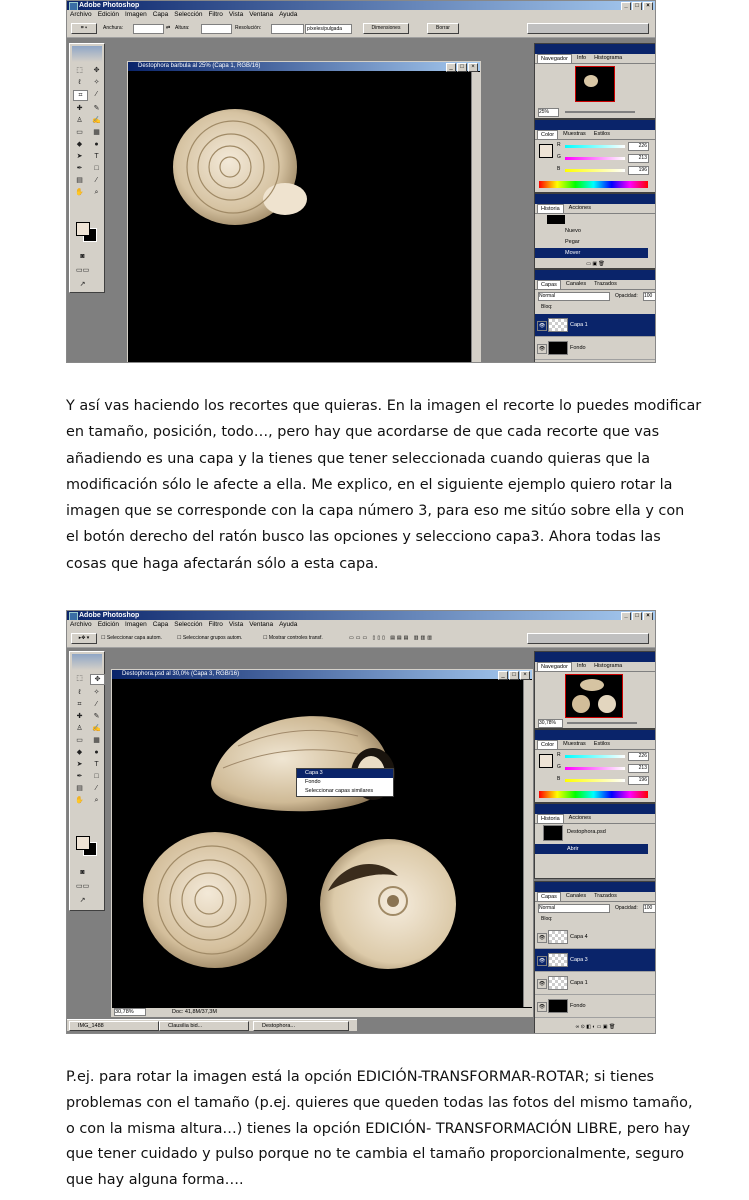 The height and width of the screenshot is (1200, 749). Describe the element at coordinates (574, 134) in the screenshot. I see `tab-muestras: Muestras` at that location.